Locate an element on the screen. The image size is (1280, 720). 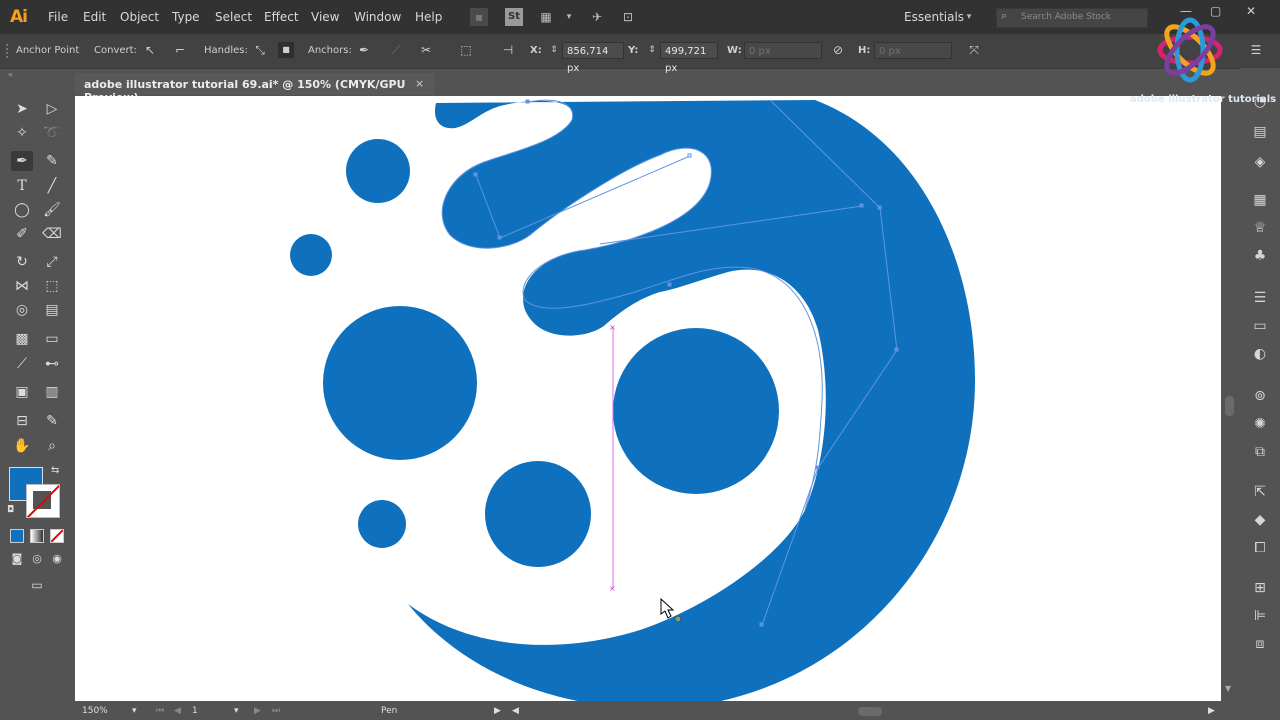
selection-tool-icon: ➤ is located at coordinates (22, 109).